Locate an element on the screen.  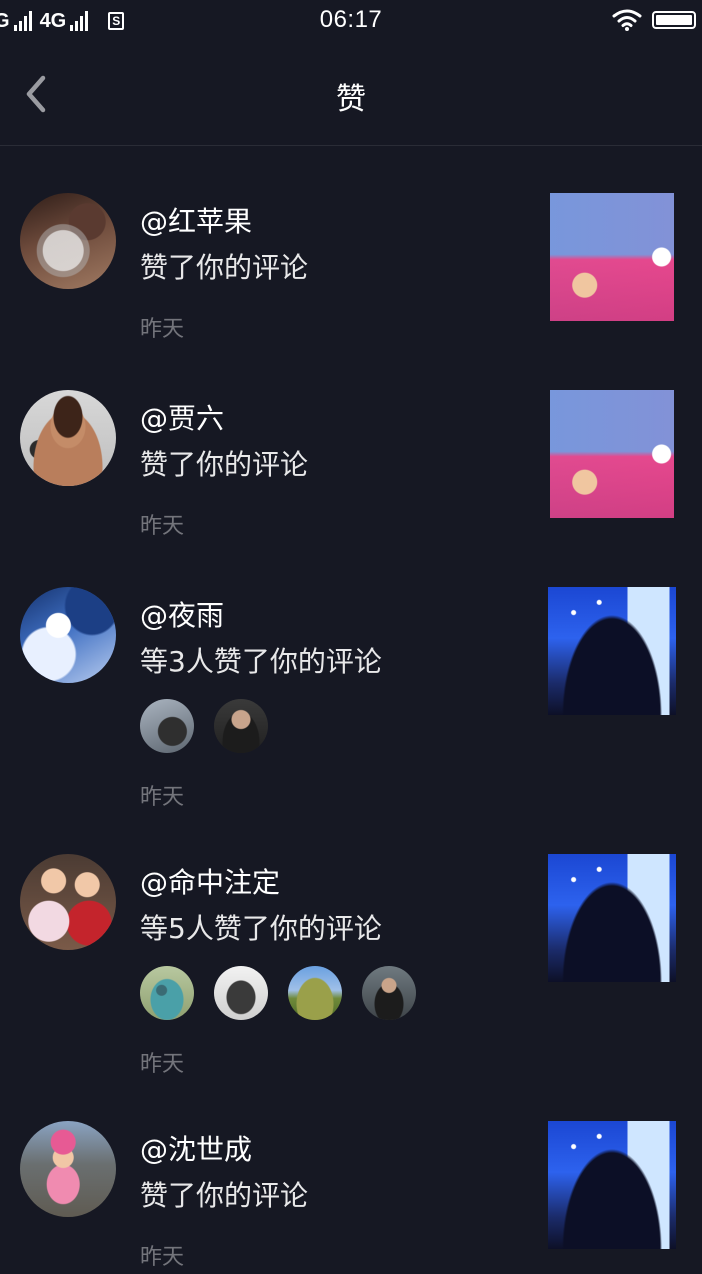
username: @贾六 is located at coordinates (330, 419).